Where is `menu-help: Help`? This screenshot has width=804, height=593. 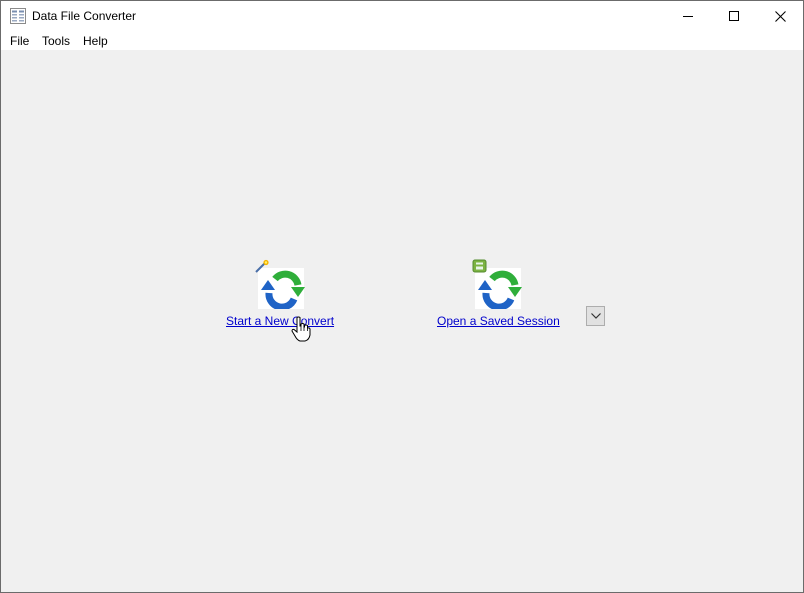 menu-help: Help is located at coordinates (95, 41).